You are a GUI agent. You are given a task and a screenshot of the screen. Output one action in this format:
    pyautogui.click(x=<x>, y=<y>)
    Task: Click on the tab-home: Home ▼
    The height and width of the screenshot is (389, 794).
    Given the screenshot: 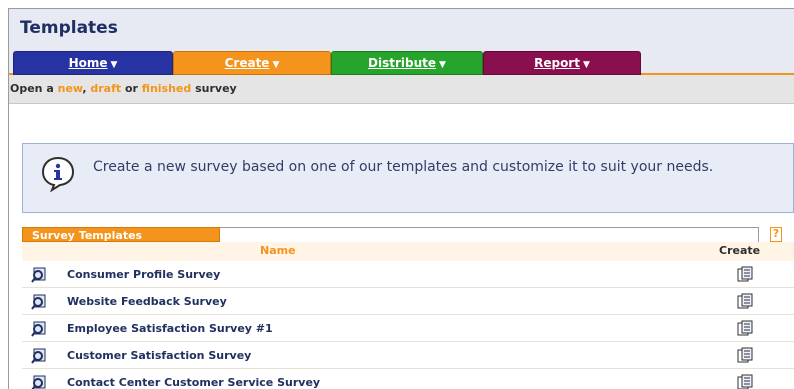 What is the action you would take?
    pyautogui.click(x=93, y=63)
    